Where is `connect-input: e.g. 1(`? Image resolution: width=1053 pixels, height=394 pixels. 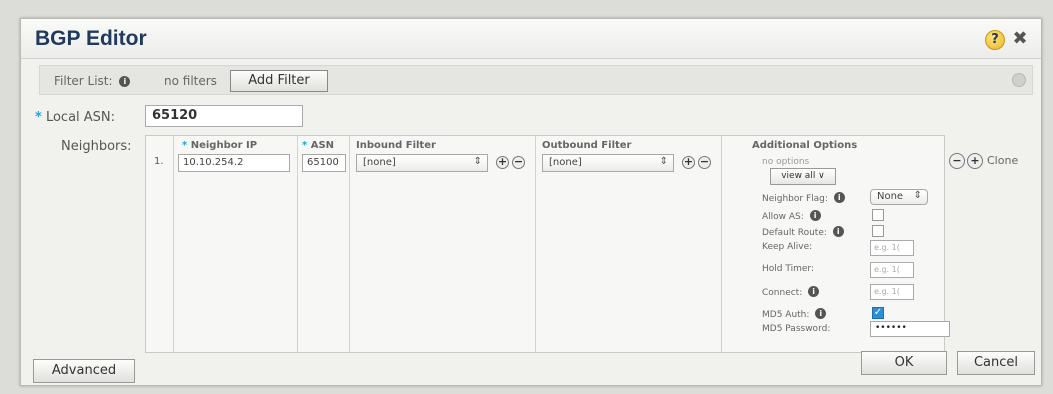
connect-input: e.g. 1( is located at coordinates (892, 292).